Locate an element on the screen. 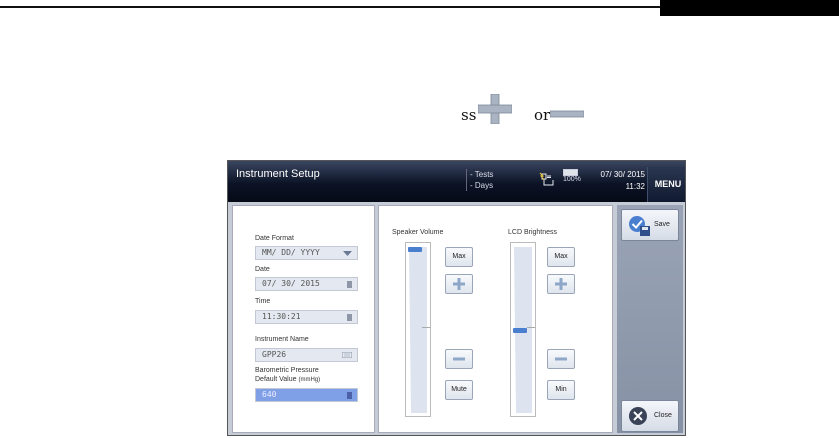 The height and width of the screenshot is (438, 839). lcd-brightness-title: LCD Brightness is located at coordinates (533, 232).